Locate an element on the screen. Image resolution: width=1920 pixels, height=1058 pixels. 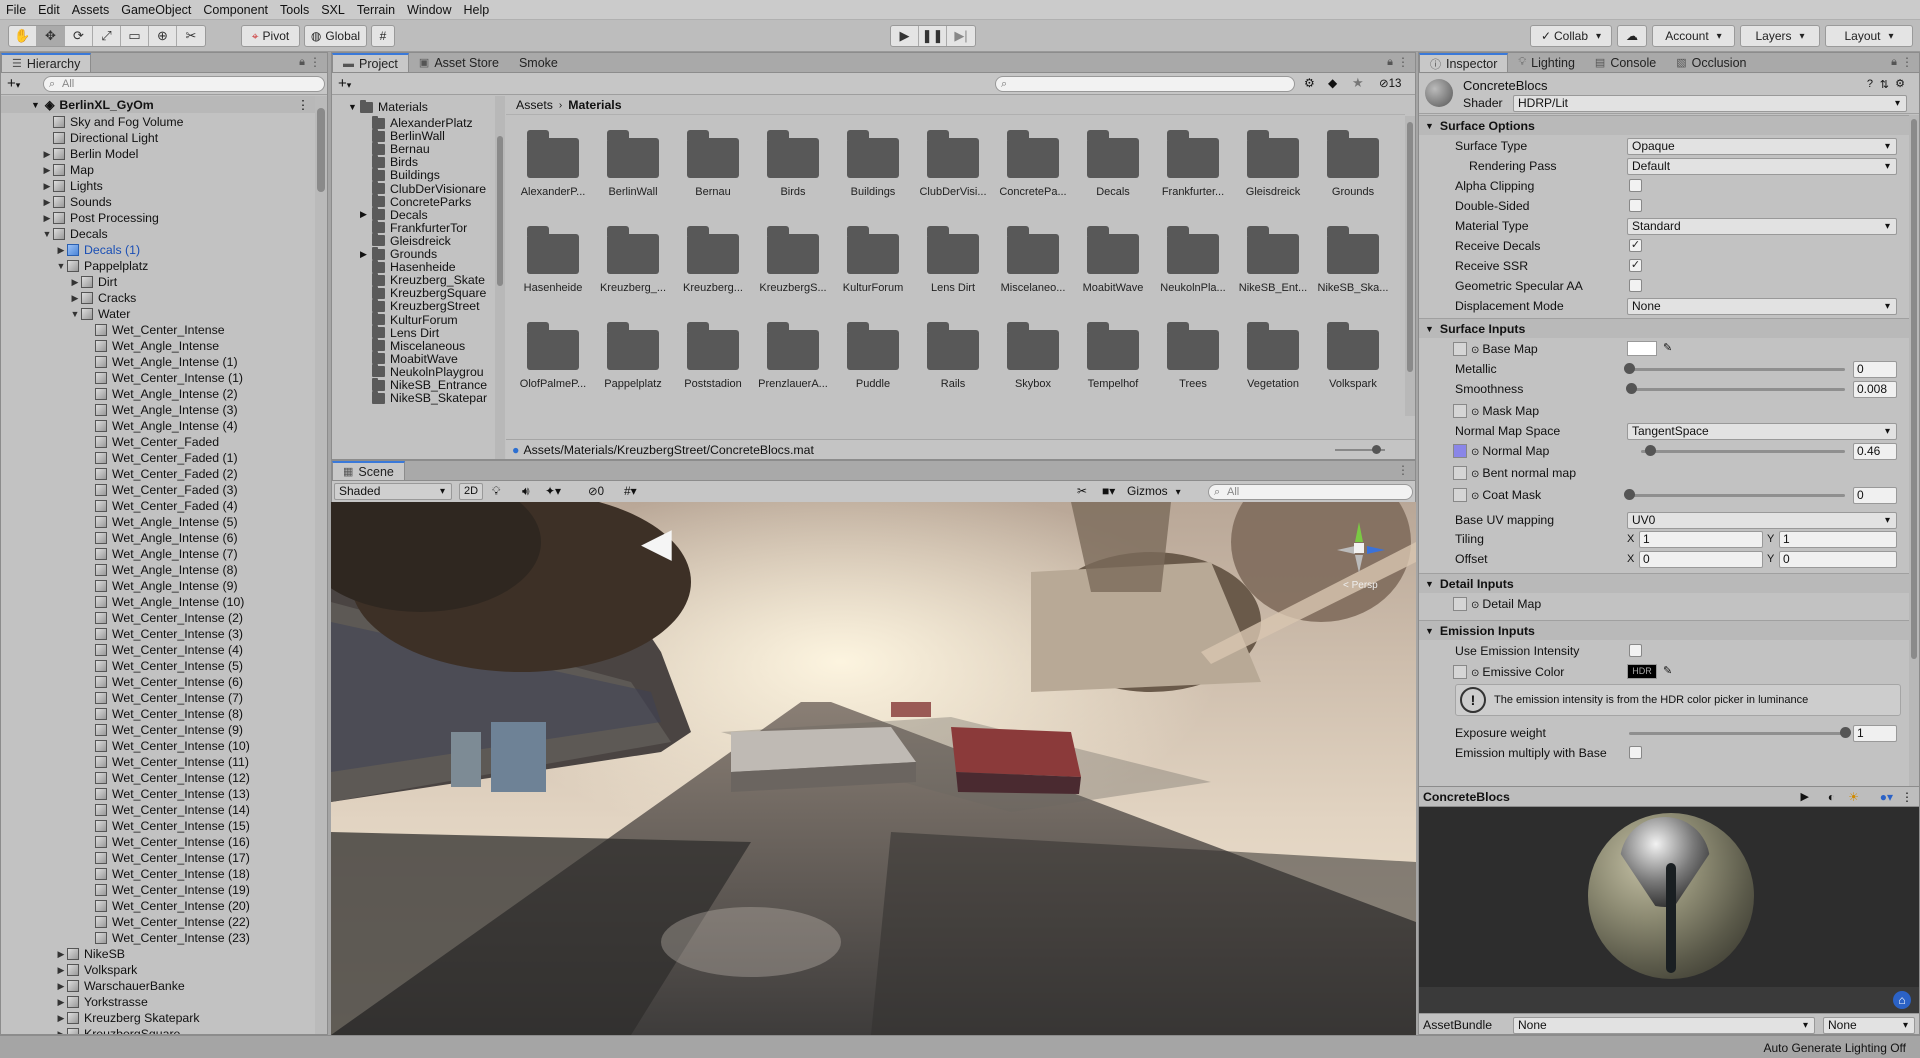
emission-inputs-header: ▼ Emission Inputs is located at coordinates (1664, 630).